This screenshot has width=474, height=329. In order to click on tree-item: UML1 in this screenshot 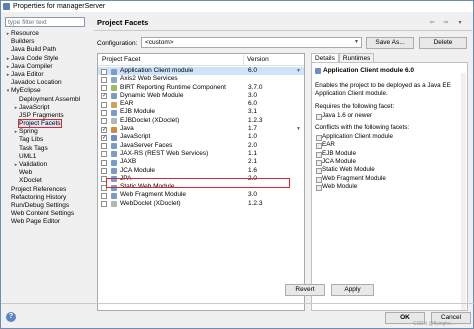, I will do `click(47, 157)`.